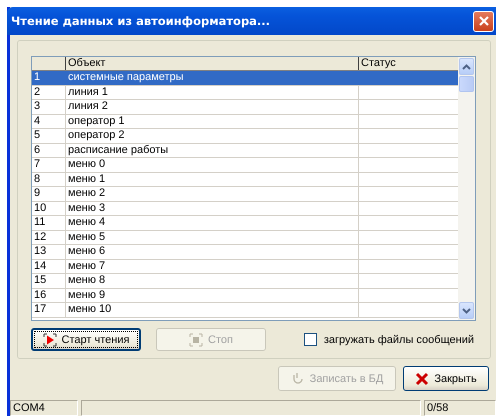 The image size is (496, 416). I want to click on table-cell: 8, so click(49, 179).